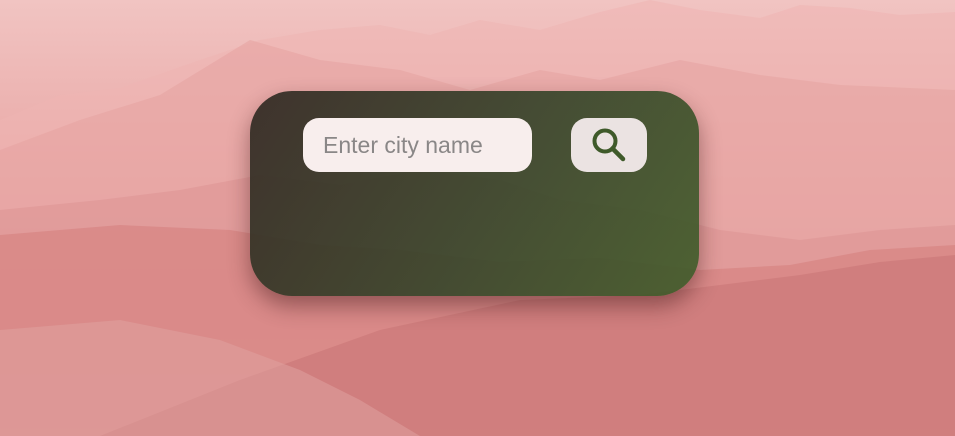 This screenshot has height=436, width=955. I want to click on search-icon, so click(609, 145).